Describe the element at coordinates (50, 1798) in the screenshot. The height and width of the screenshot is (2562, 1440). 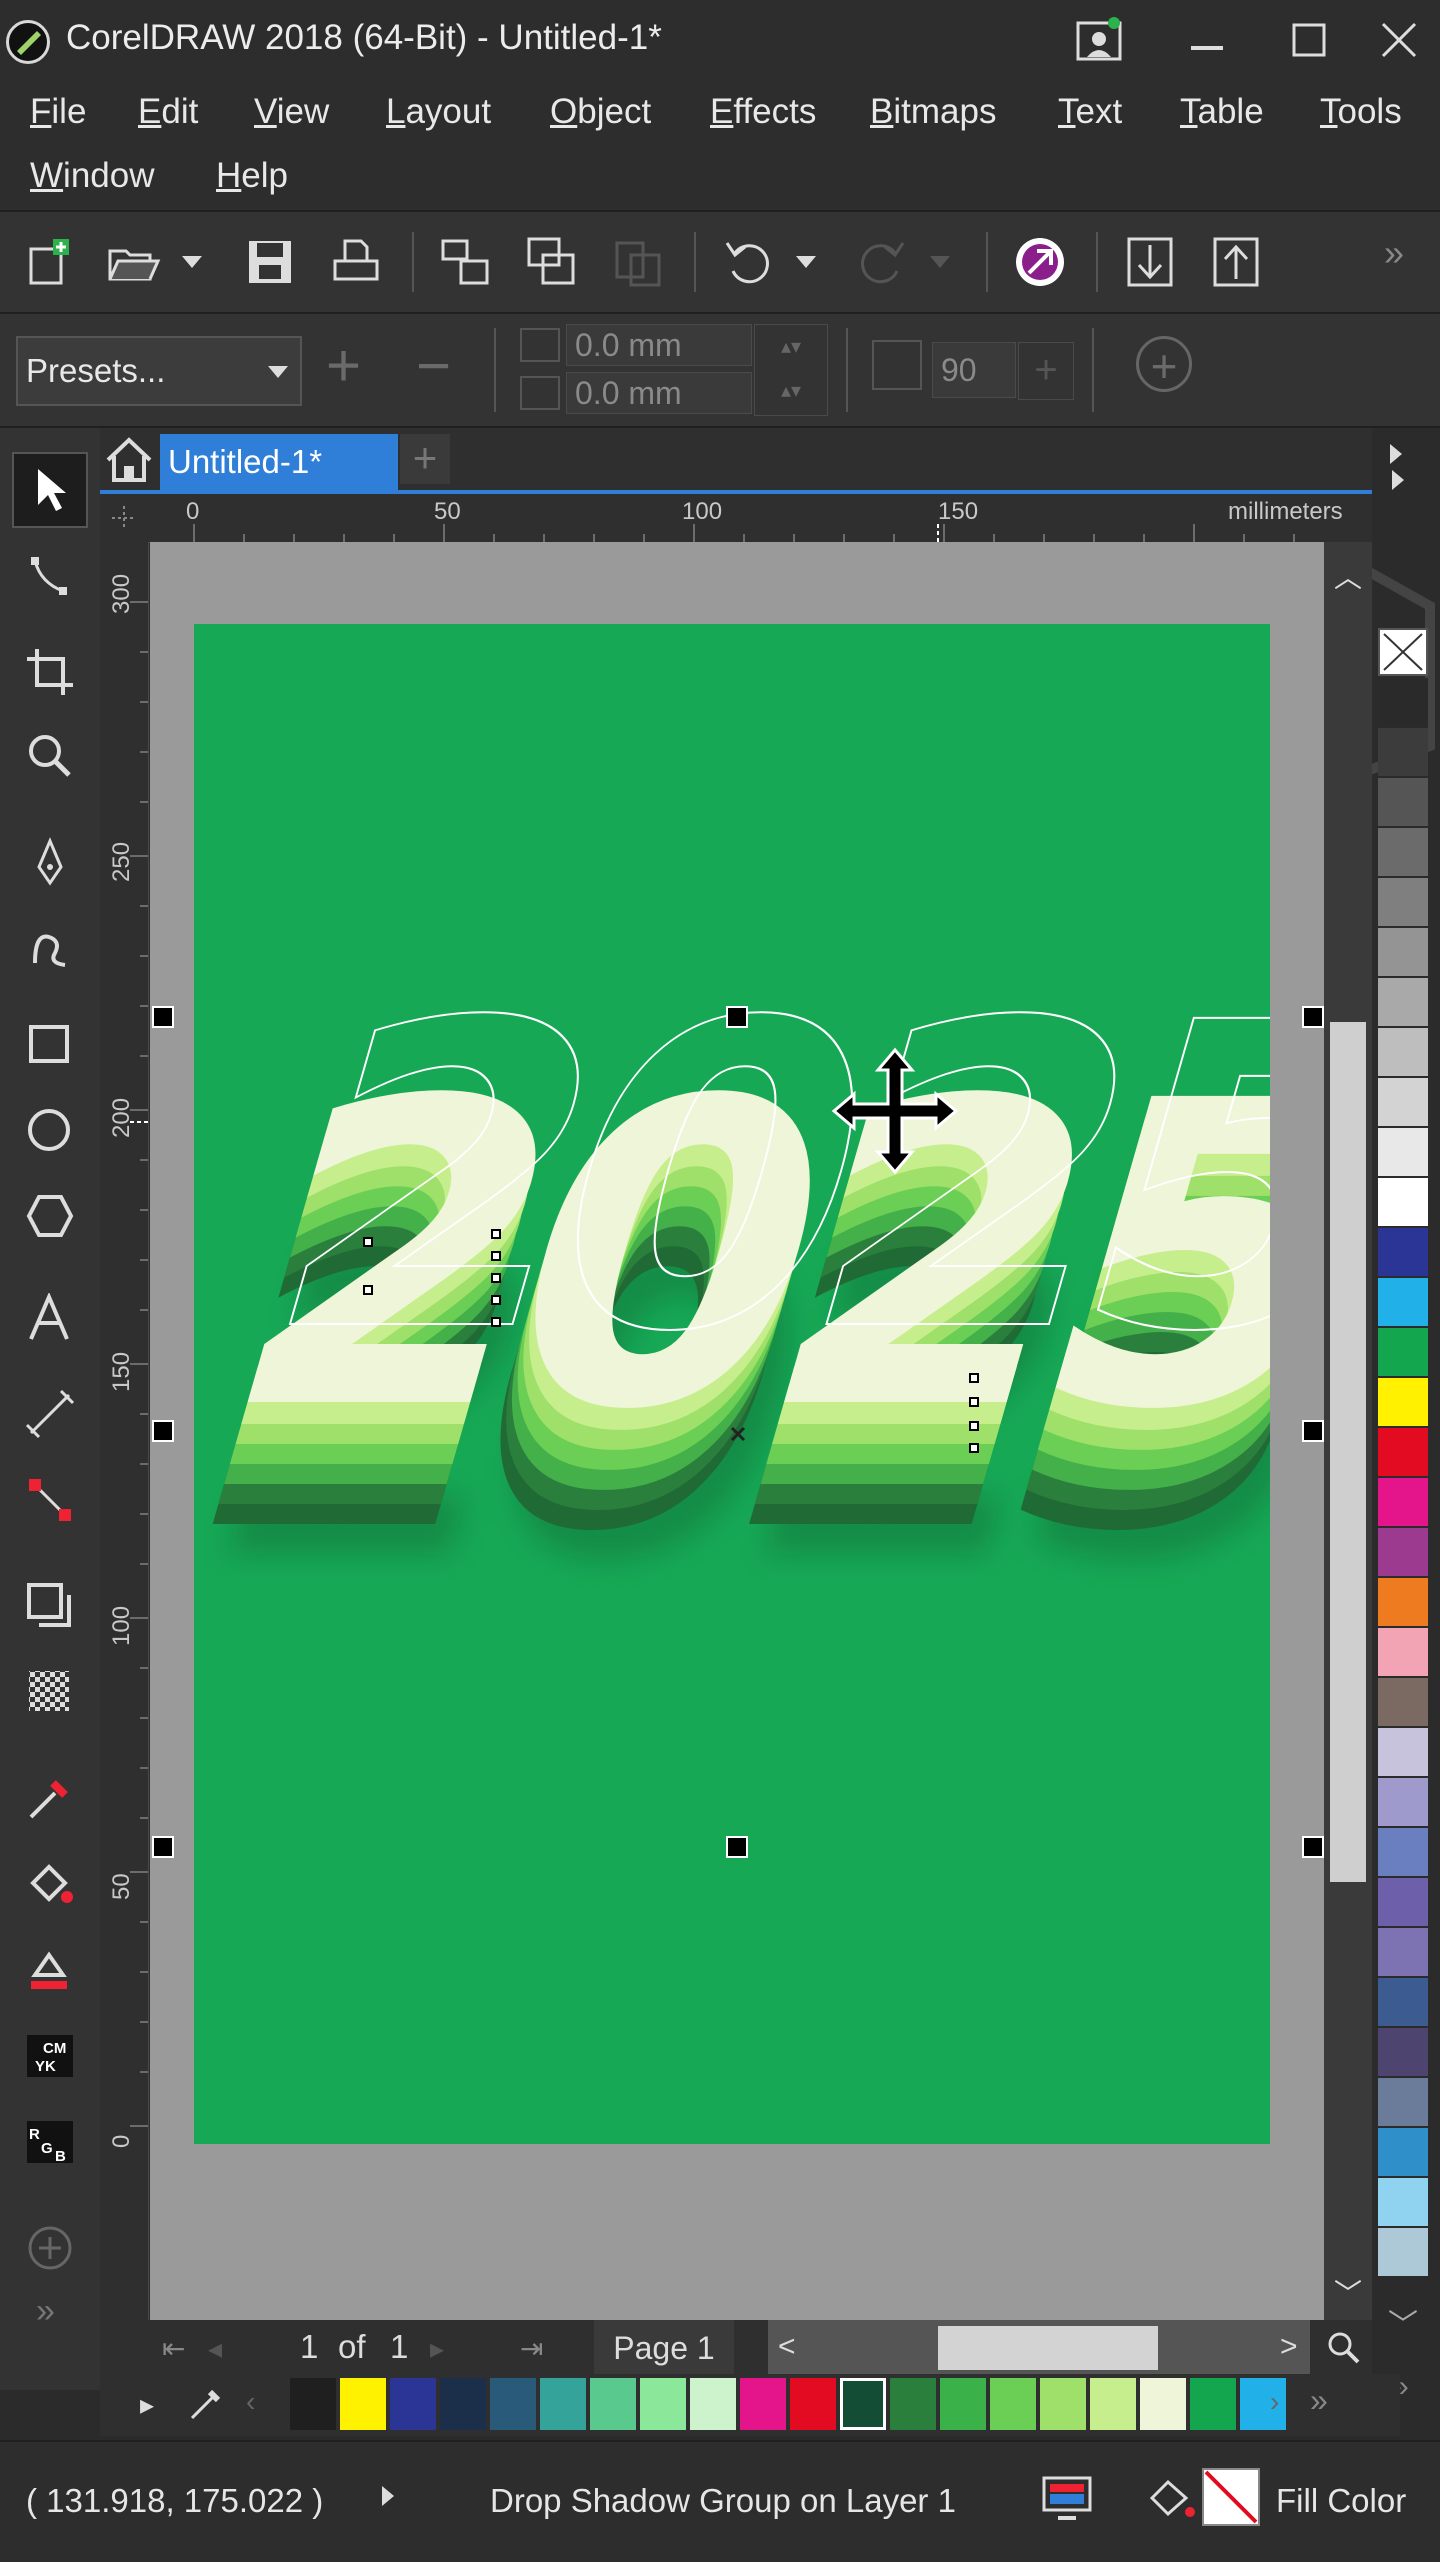
I see `eyedropper-tool-icon` at that location.